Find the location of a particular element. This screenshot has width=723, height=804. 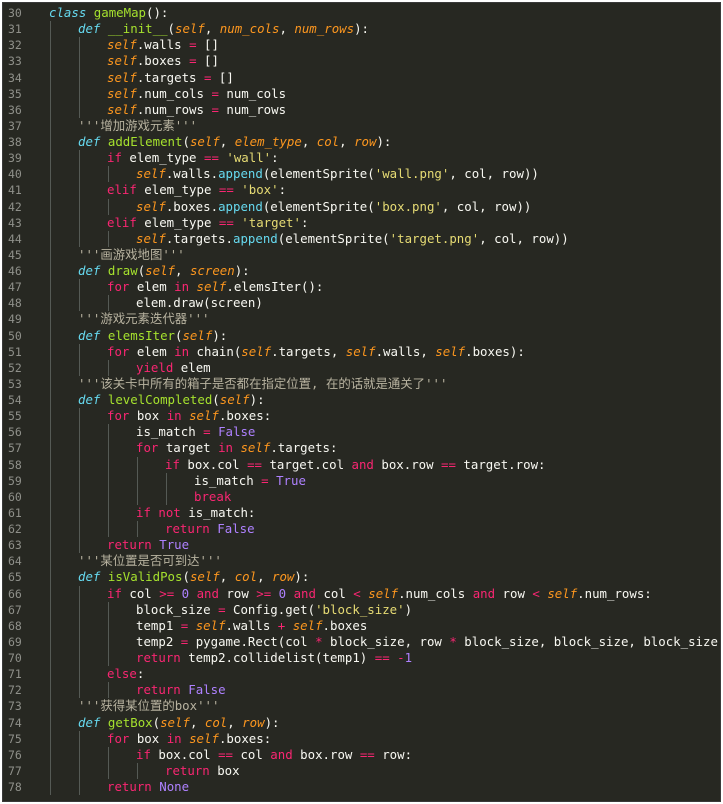

line-number: 71 is located at coordinates (15, 674).